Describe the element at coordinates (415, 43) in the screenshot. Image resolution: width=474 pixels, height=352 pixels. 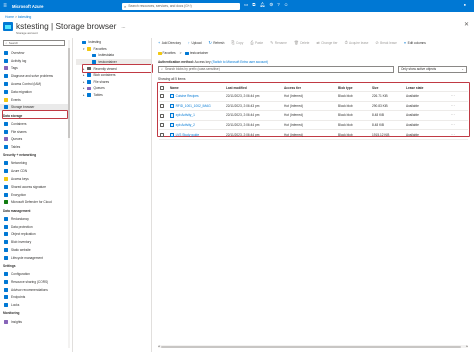
I see `edit-columns-button: ≡ Edit columns` at that location.